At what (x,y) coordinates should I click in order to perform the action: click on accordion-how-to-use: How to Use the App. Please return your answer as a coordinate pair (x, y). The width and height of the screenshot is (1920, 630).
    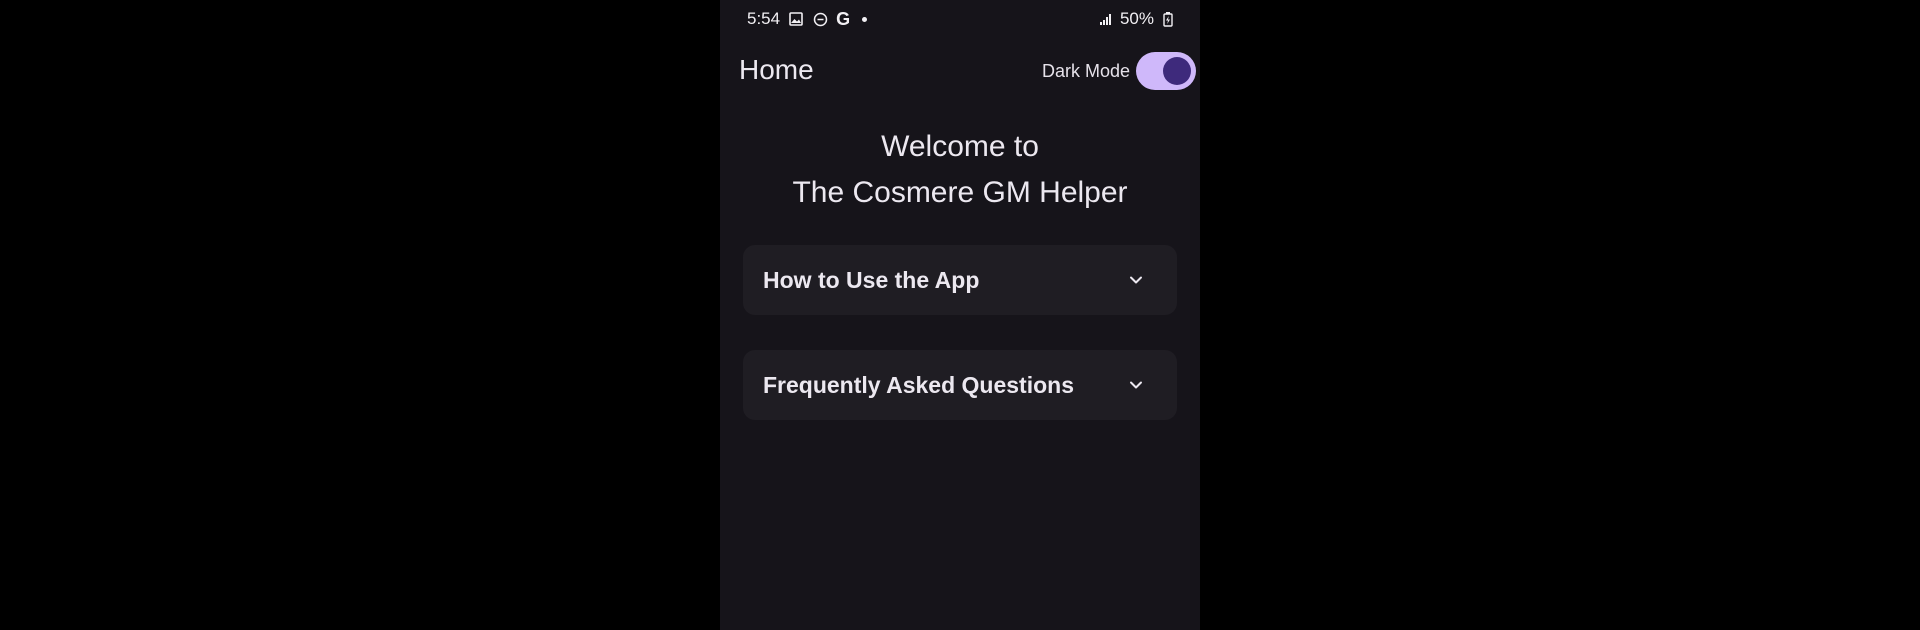
    Looking at the image, I should click on (960, 280).